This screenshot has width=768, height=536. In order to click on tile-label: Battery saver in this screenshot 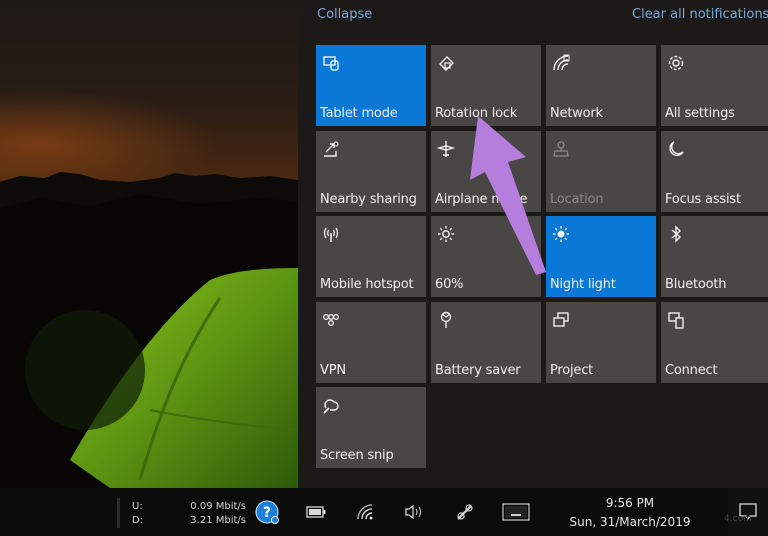, I will do `click(478, 370)`.